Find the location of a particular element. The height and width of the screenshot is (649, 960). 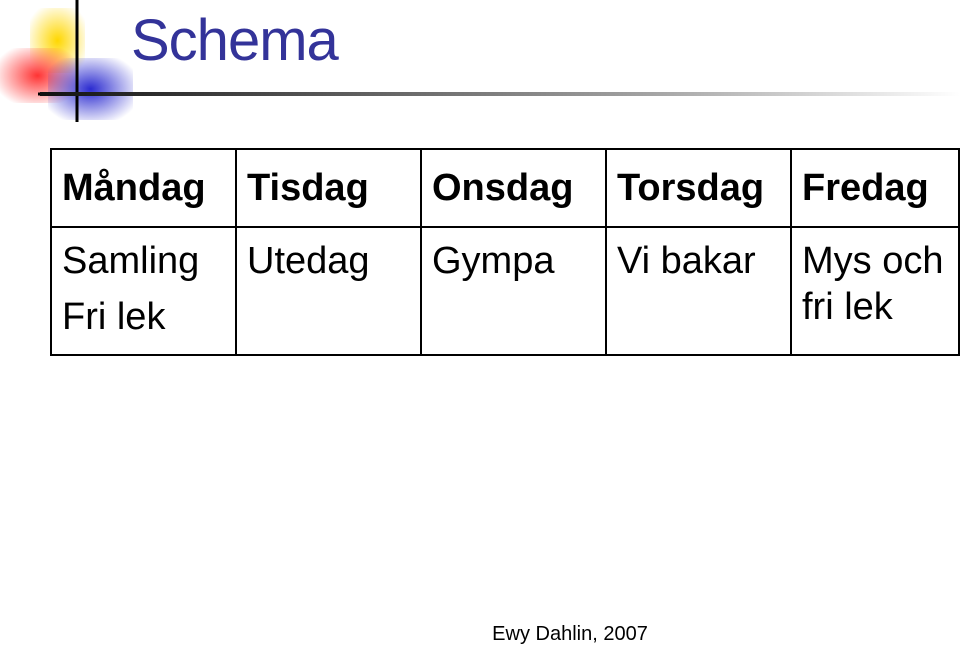

header-friday: Fredag is located at coordinates (875, 188).